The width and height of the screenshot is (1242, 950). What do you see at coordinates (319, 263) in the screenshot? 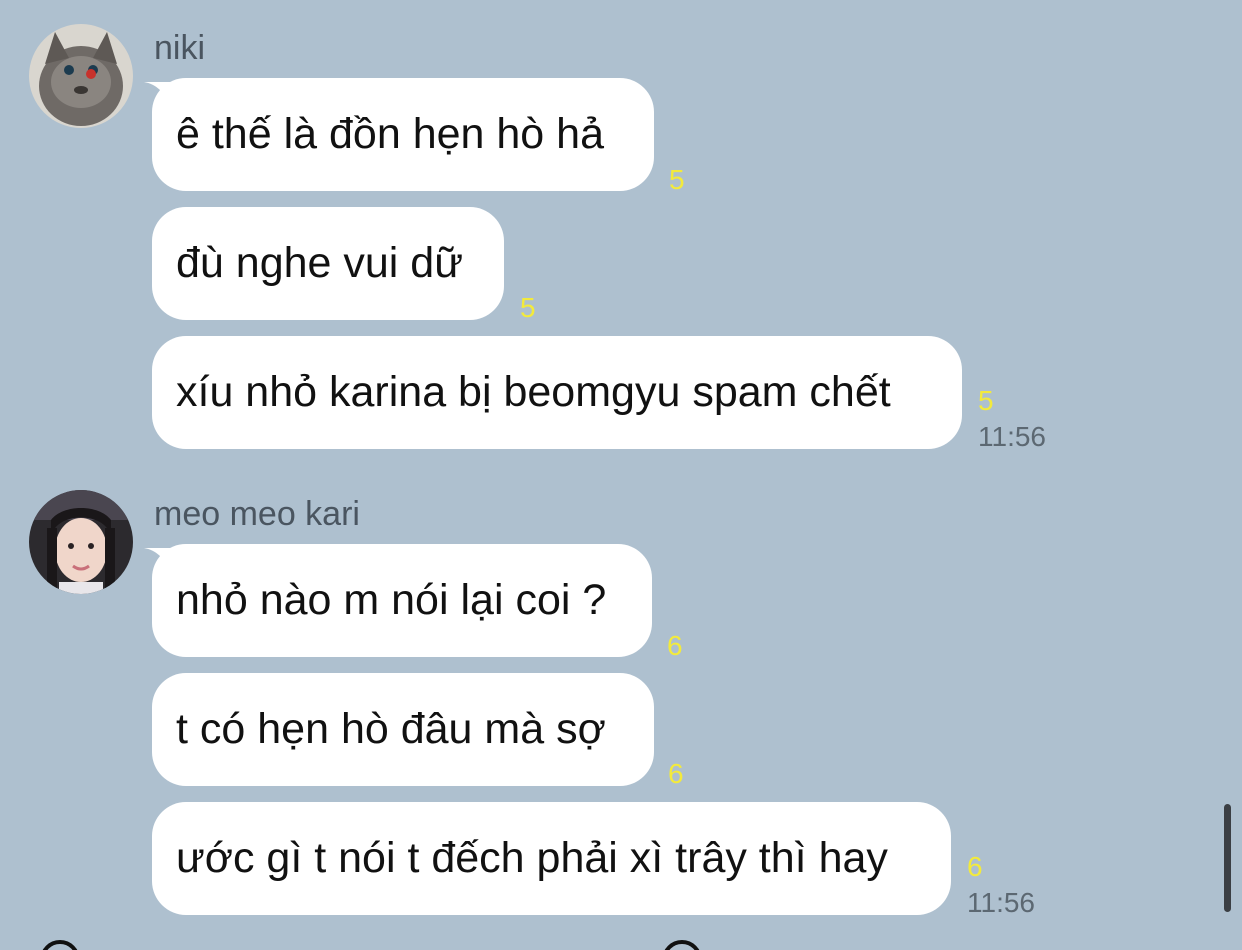
I see `message-text: đù nghe vui dữ` at bounding box center [319, 263].